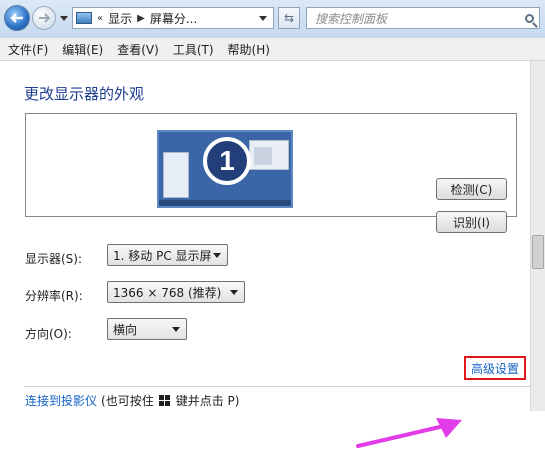 The image size is (545, 450). I want to click on forward-arrow-icon, so click(44, 18).